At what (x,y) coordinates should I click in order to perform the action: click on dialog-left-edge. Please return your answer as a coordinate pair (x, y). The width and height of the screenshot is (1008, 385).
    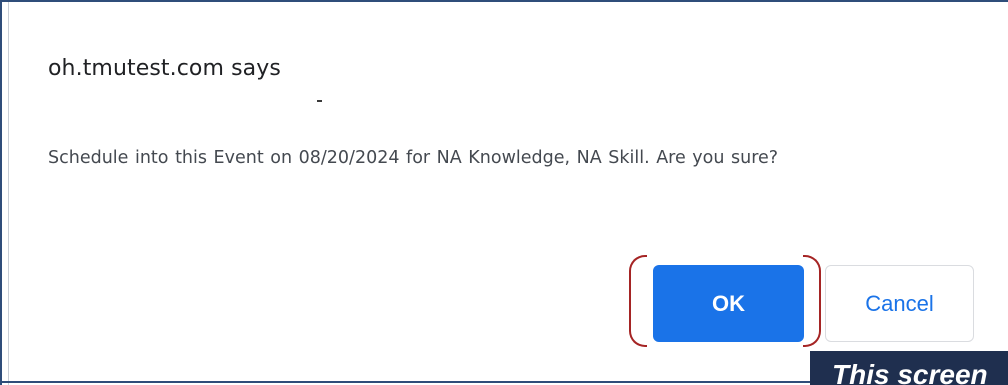
    Looking at the image, I should click on (8, 193).